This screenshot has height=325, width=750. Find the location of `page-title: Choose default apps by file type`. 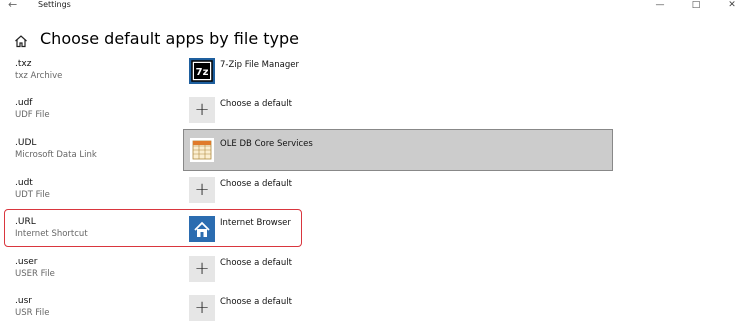

page-title: Choose default apps by file type is located at coordinates (169, 38).